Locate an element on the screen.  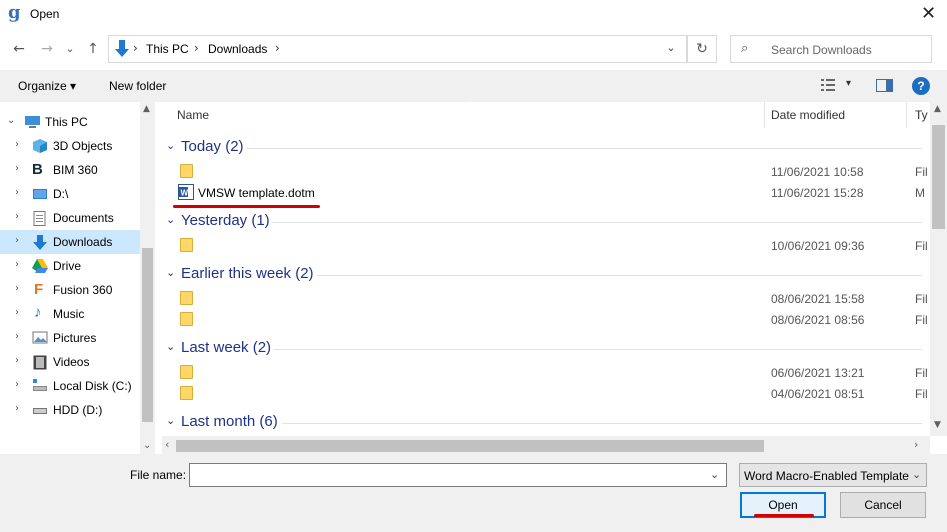
group-header-last-week: Last week (2) is located at coordinates (226, 347).